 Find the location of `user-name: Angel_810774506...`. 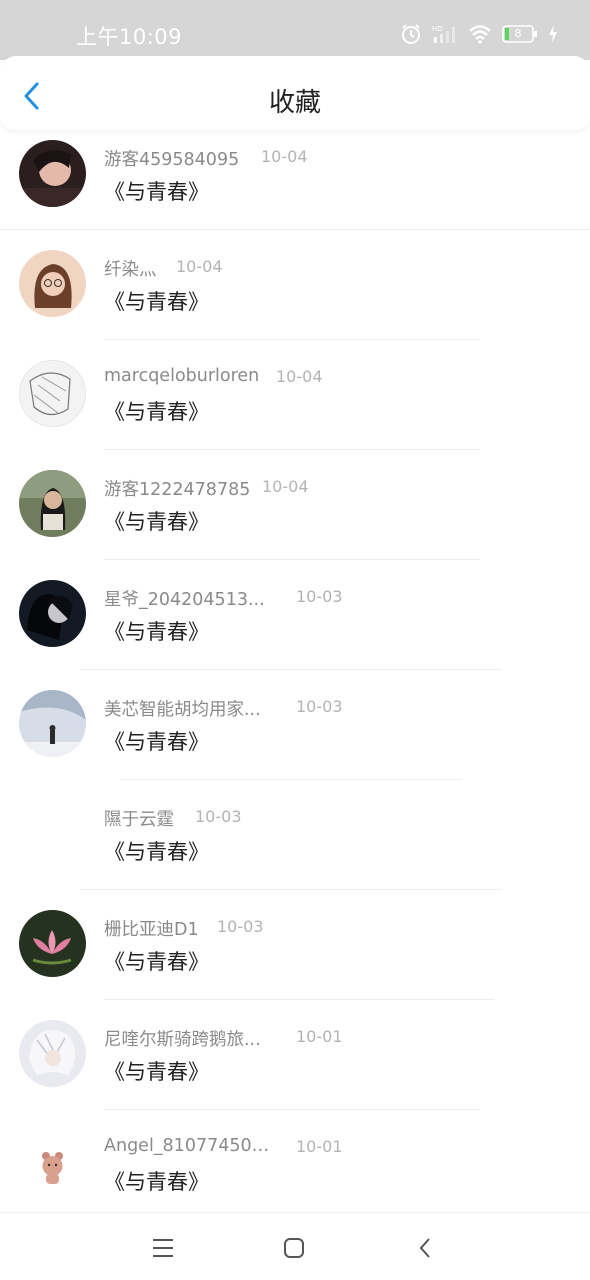

user-name: Angel_810774506... is located at coordinates (191, 1146).